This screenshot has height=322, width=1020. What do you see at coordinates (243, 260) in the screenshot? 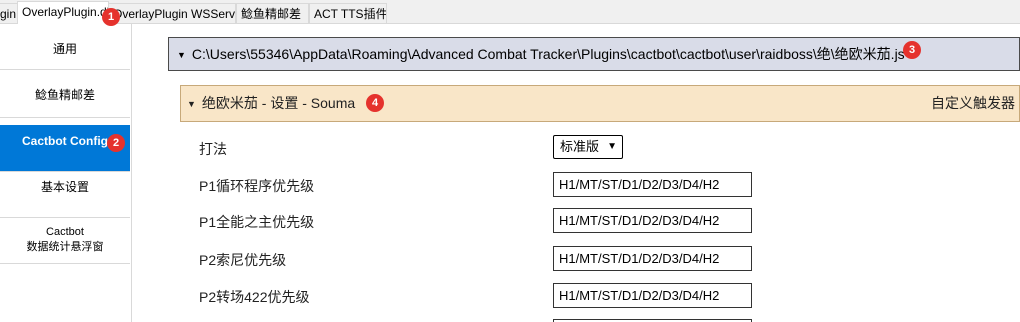
I see `field-label: P2索尼优先级` at bounding box center [243, 260].